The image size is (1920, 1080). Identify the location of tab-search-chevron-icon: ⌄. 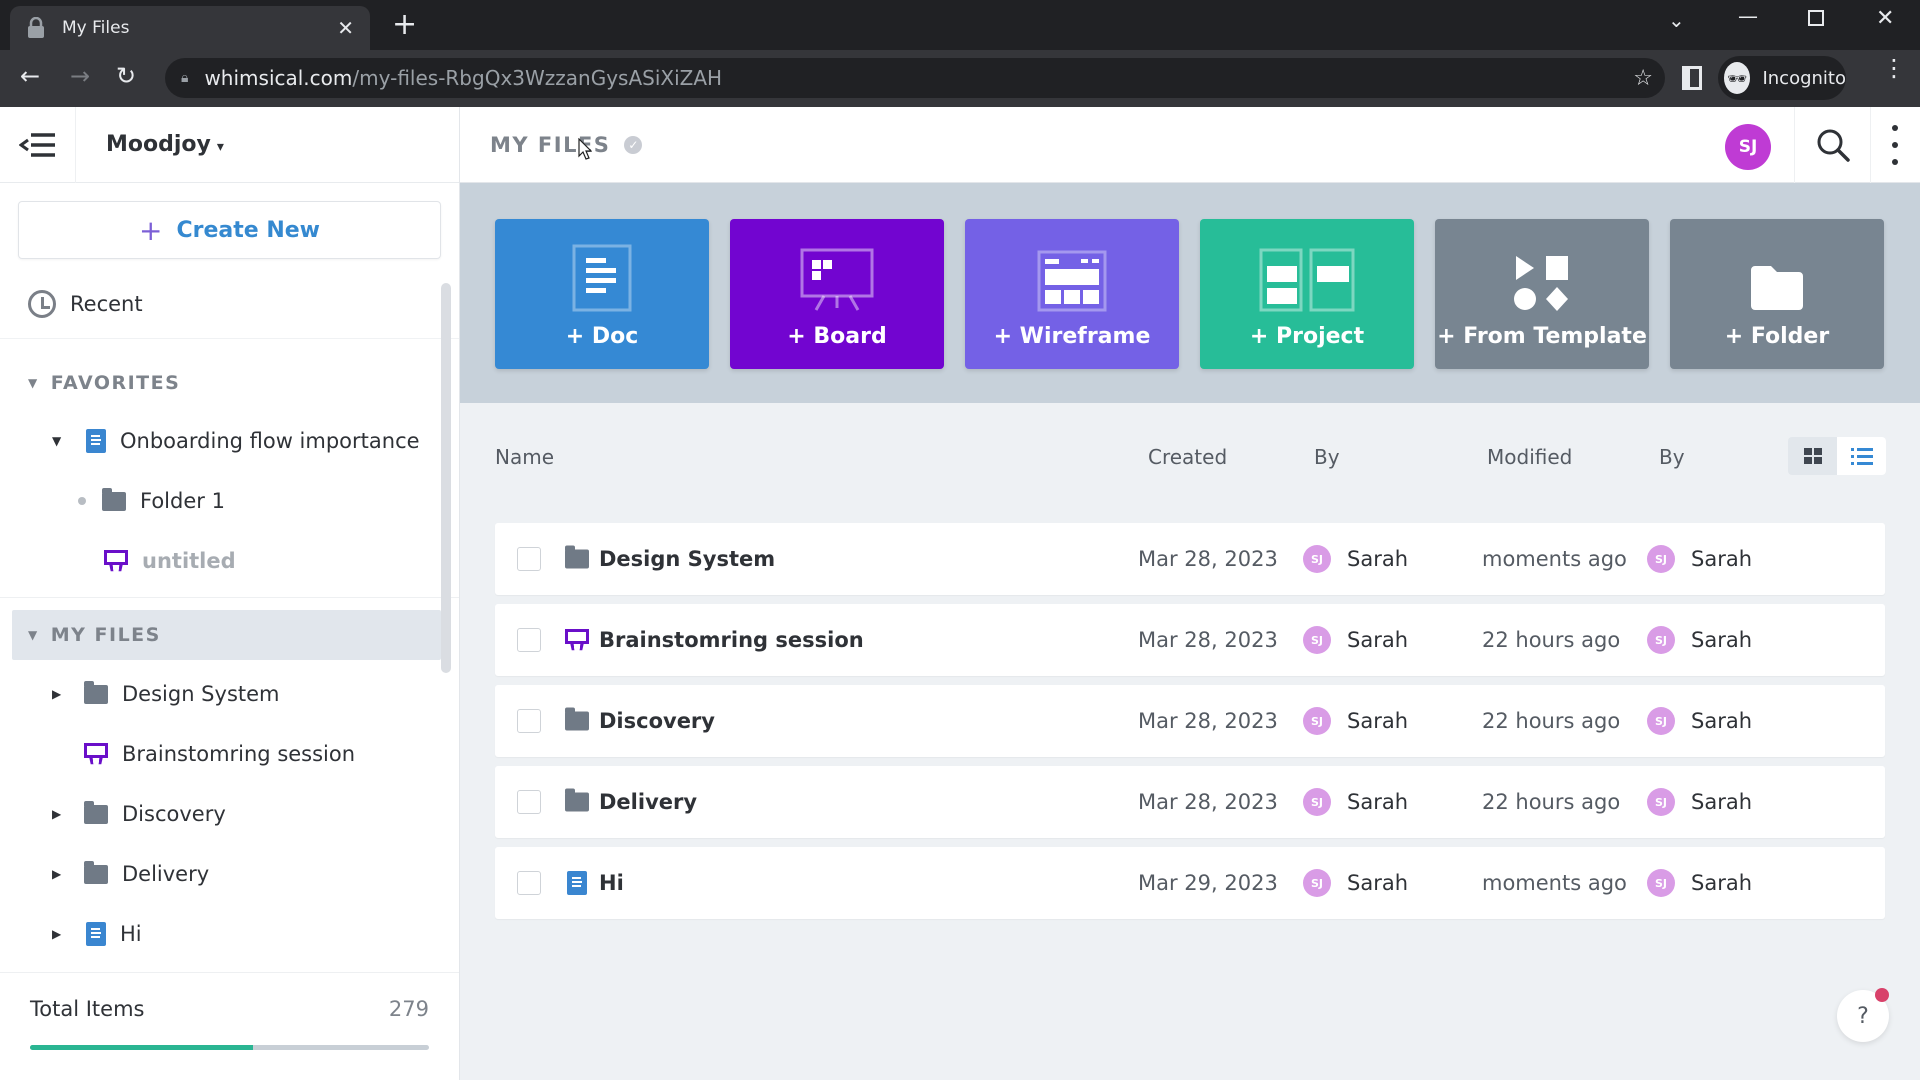
(1676, 20).